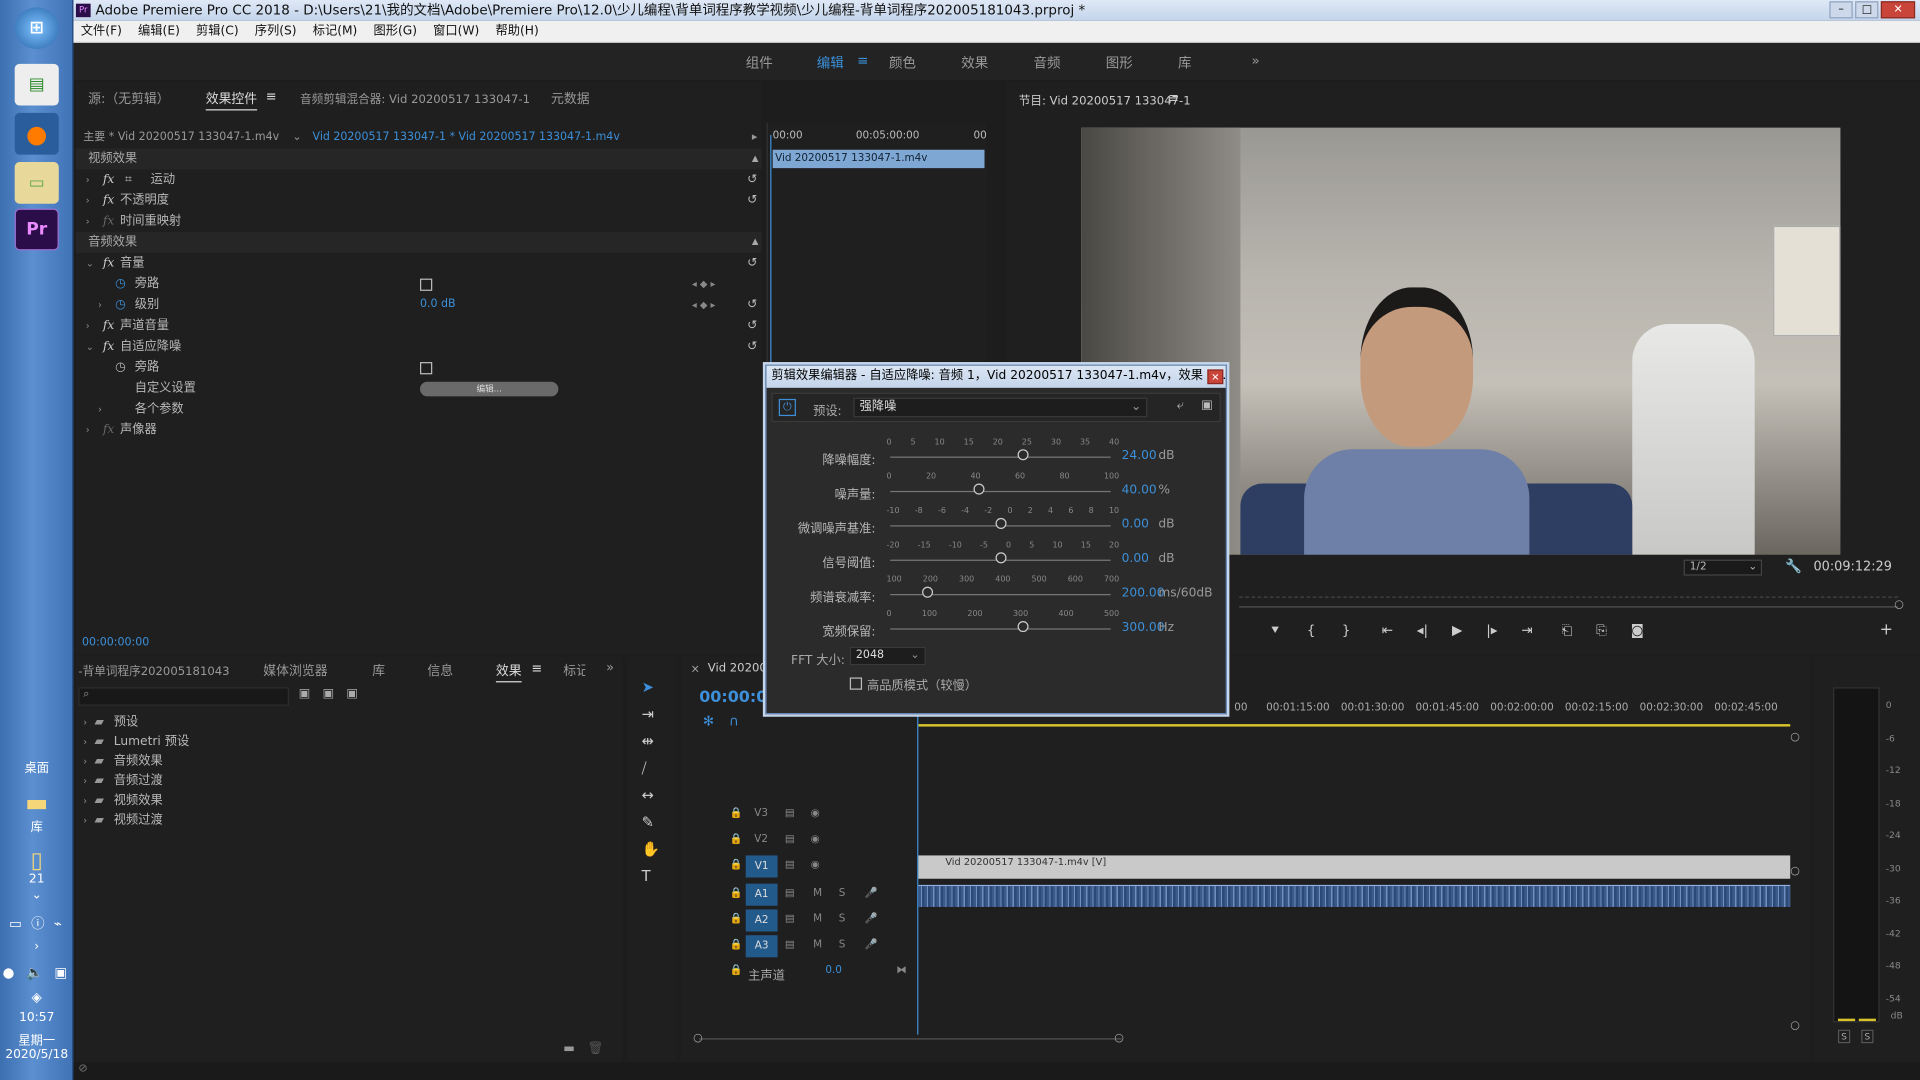 Image resolution: width=1920 pixels, height=1080 pixels. Describe the element at coordinates (815, 814) in the screenshot. I see `eye-icon: ◉` at that location.